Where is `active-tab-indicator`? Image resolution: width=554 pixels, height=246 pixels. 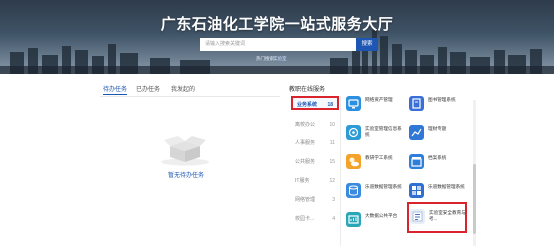
active-tab-indicator is located at coordinates (115, 94).